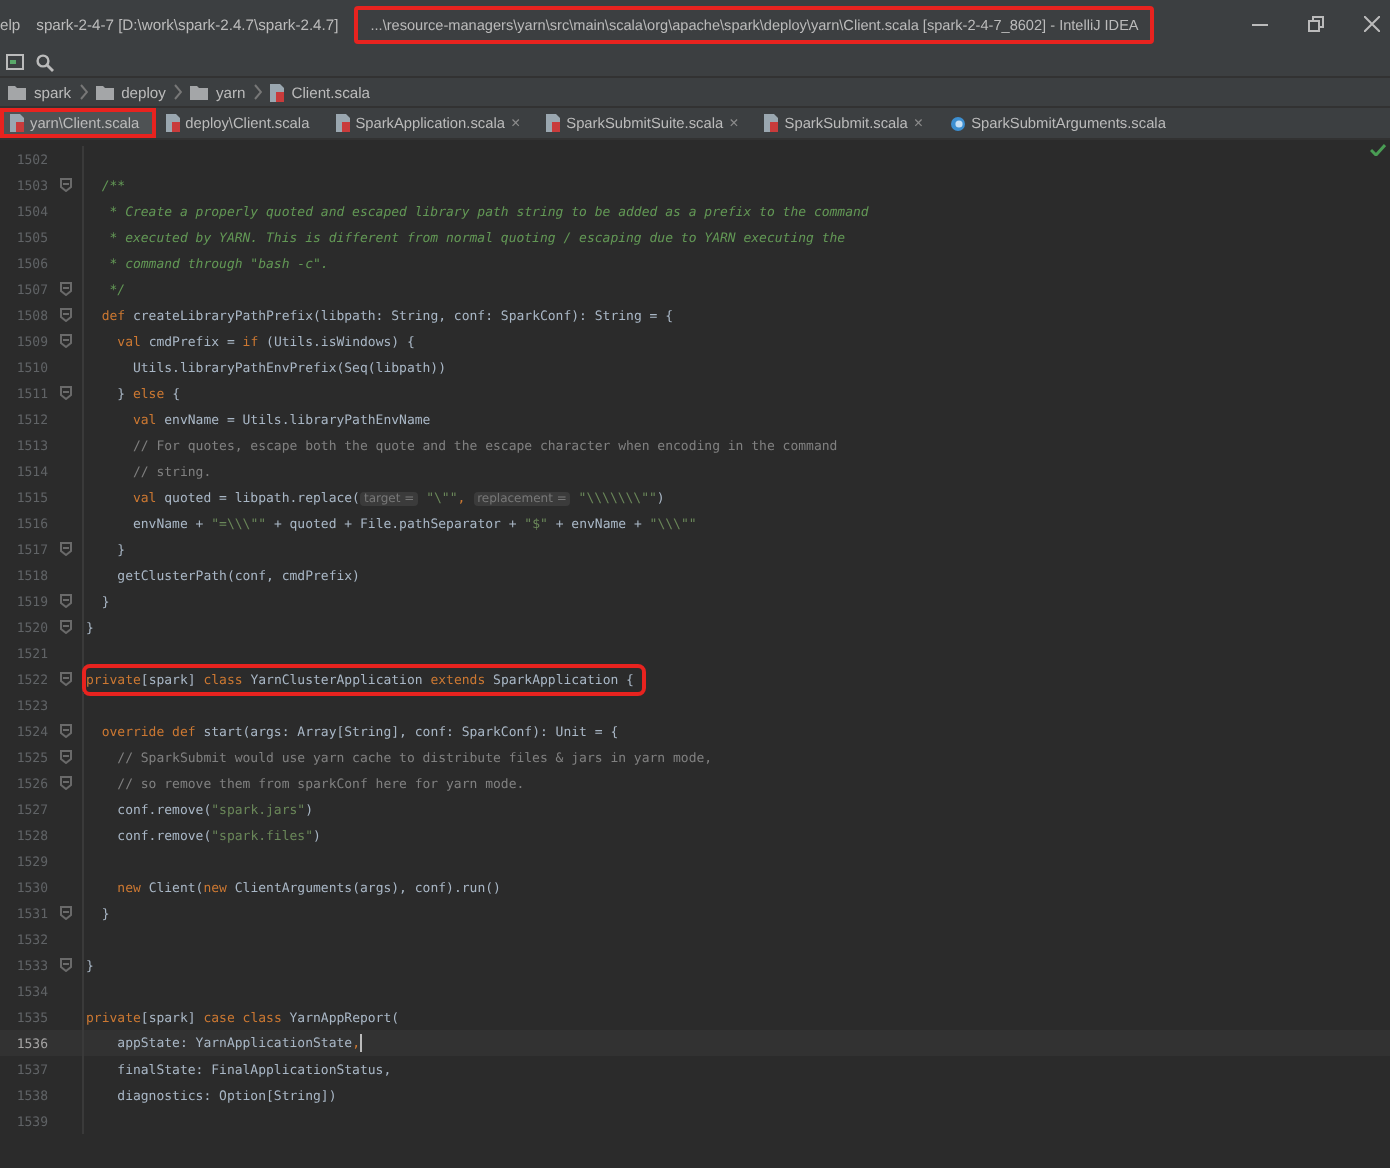  I want to click on restore-icon, so click(1316, 24).